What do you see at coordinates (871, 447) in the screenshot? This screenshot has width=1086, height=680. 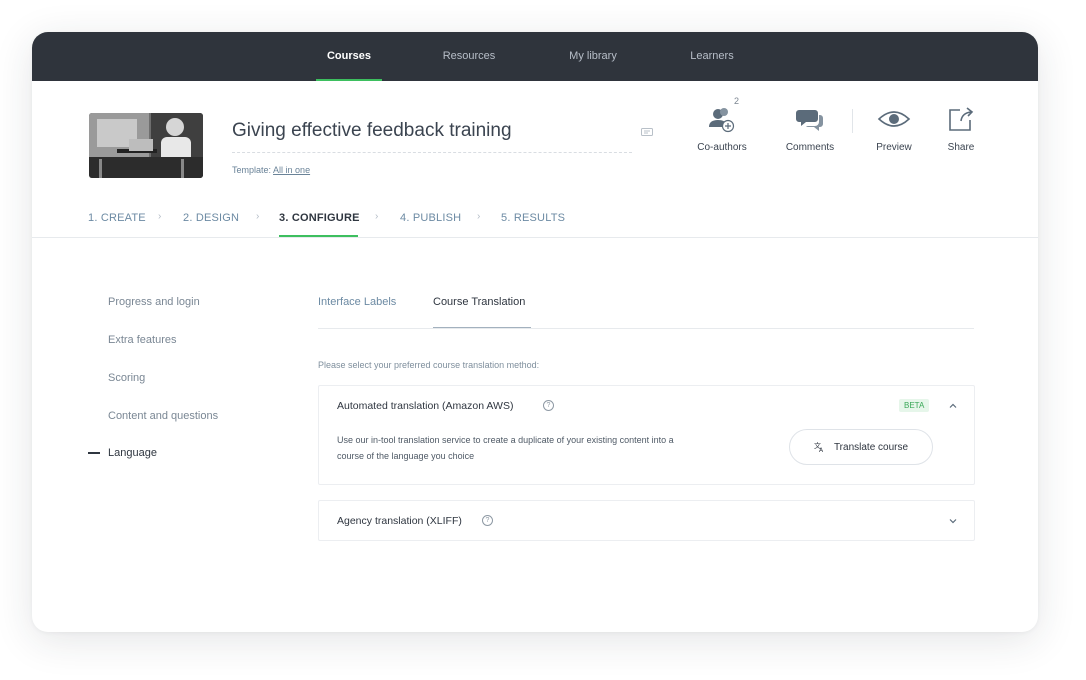 I see `translate-course-label: Translate course` at bounding box center [871, 447].